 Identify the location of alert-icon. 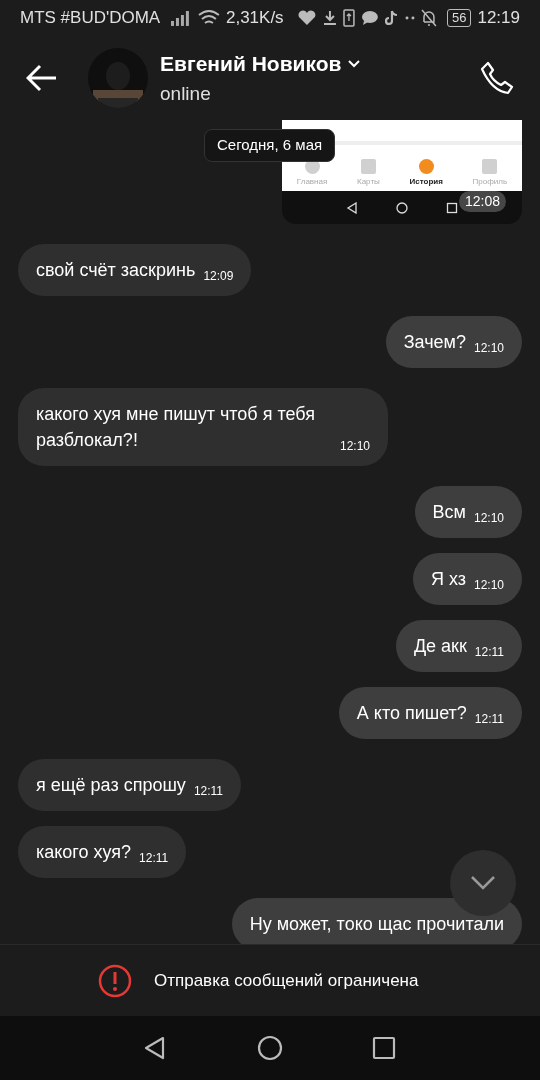
(115, 980).